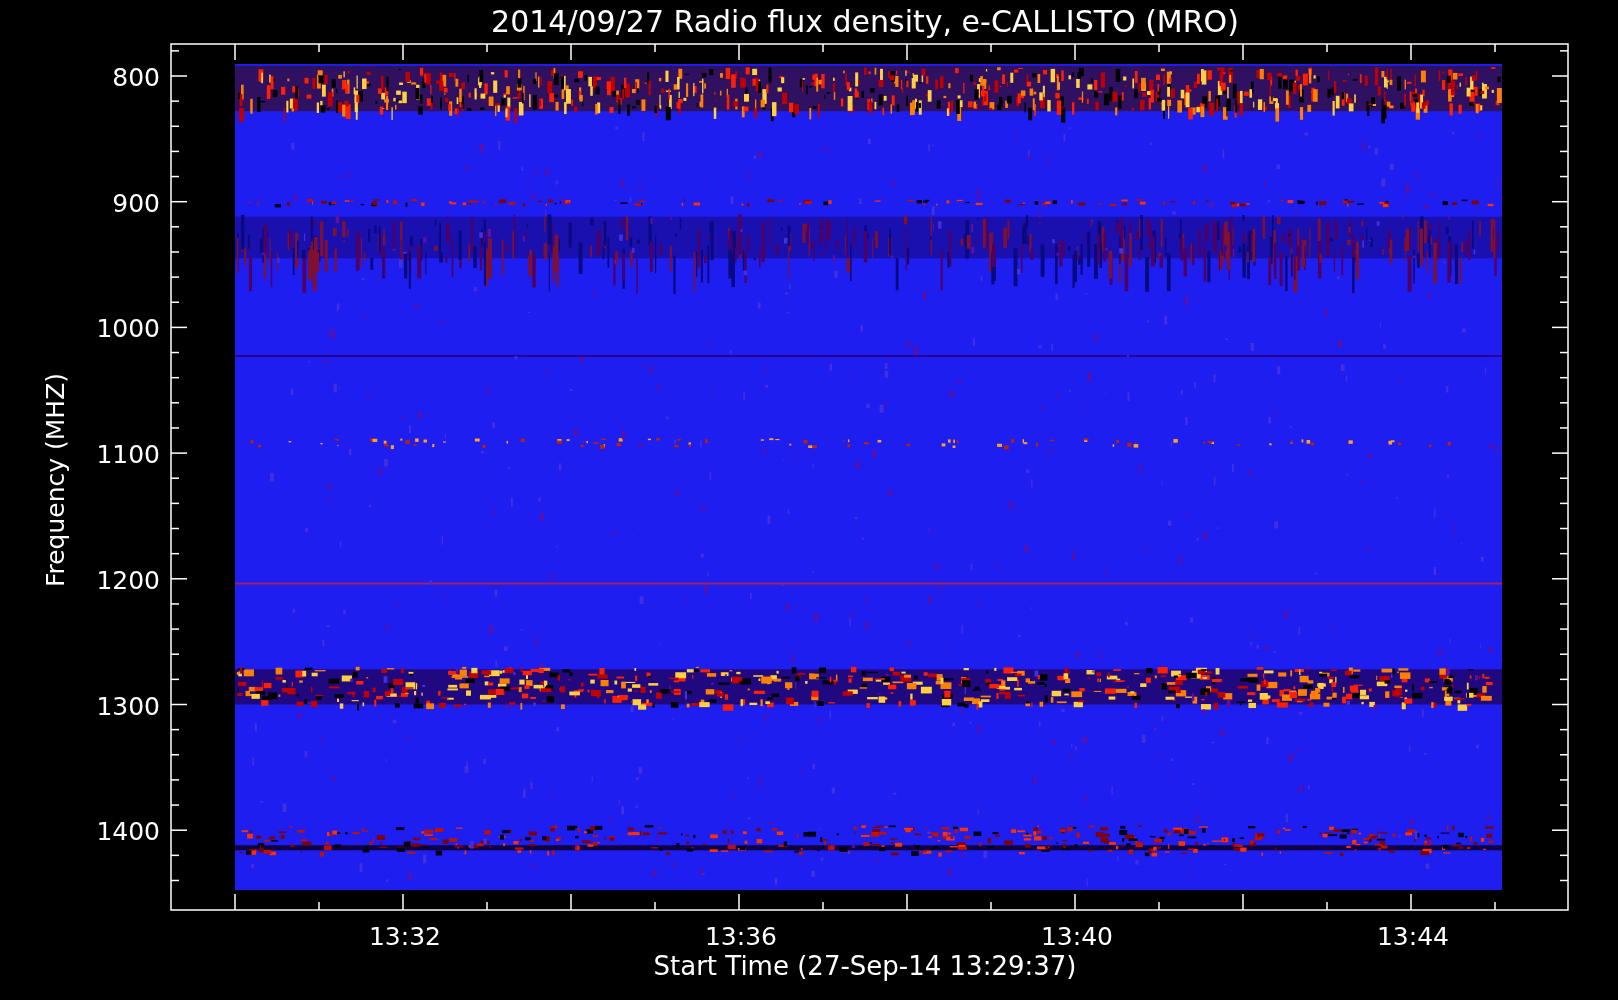 Image resolution: width=1618 pixels, height=1000 pixels. What do you see at coordinates (128, 455) in the screenshot?
I see `y-tick-label: 1100` at bounding box center [128, 455].